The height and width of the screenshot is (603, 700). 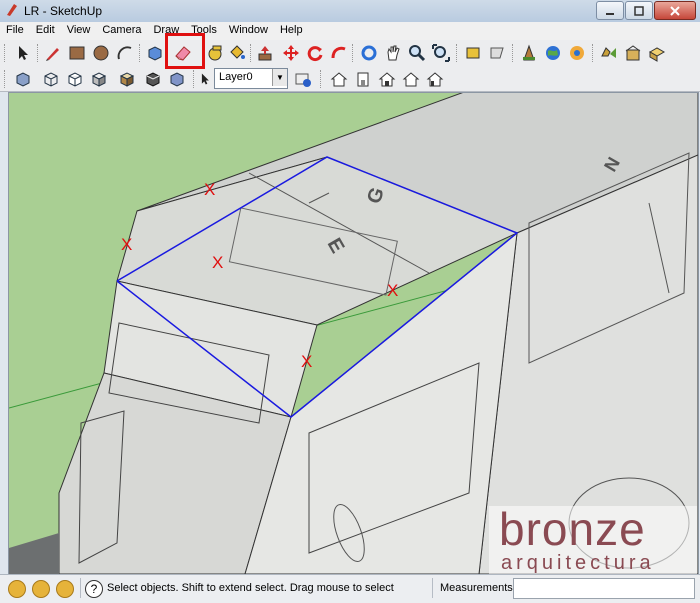 I want to click on tape-measure-icon, so click(x=215, y=53).